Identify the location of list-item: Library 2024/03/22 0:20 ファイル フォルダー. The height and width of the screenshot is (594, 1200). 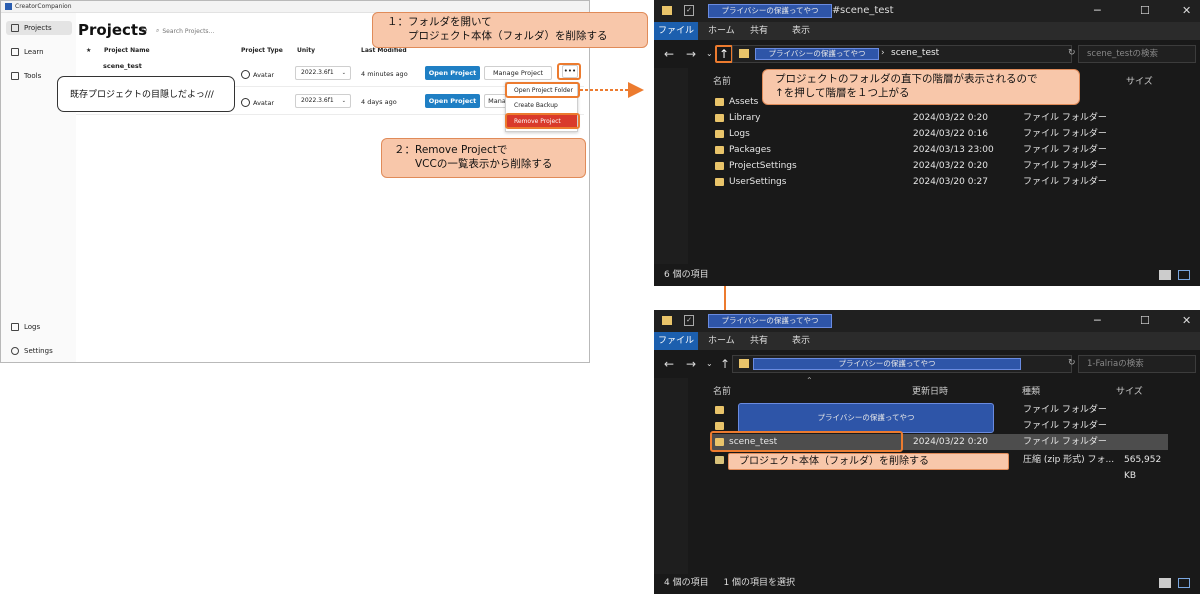
(940, 118).